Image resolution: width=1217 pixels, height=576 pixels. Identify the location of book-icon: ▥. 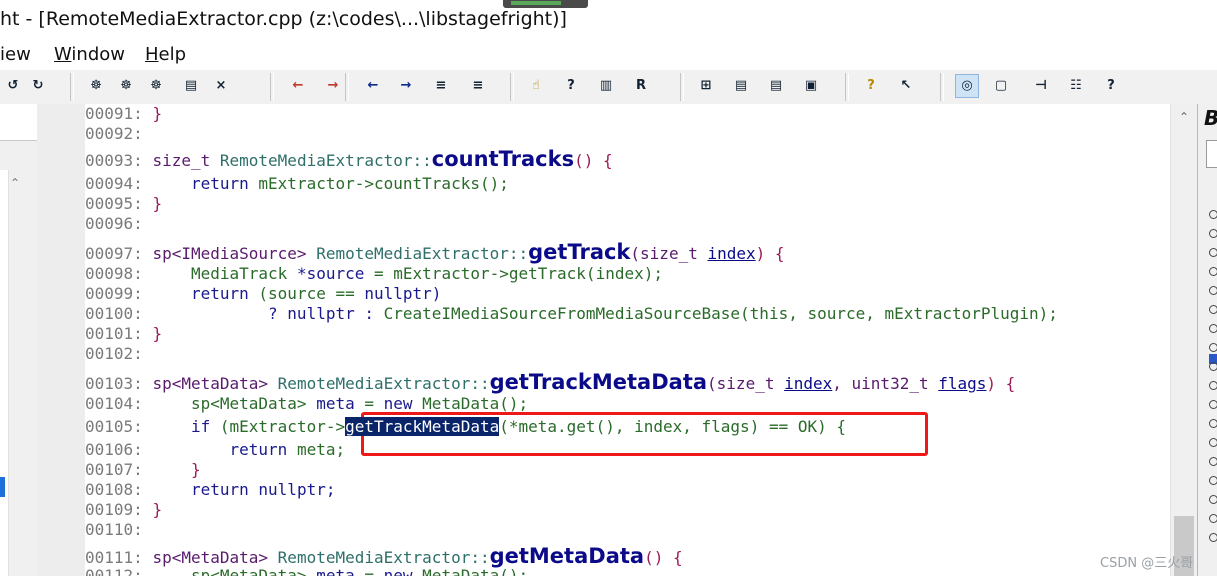
(606, 86).